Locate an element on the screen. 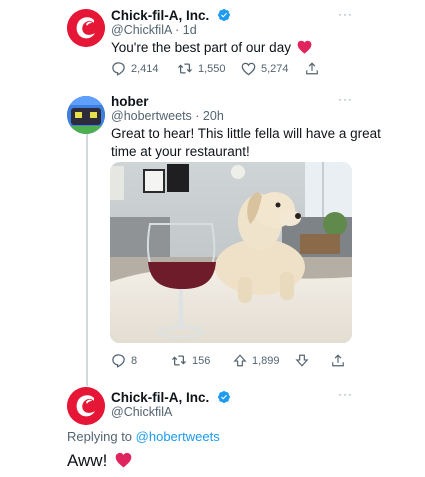 The height and width of the screenshot is (477, 425). tweet-text: You're the best part of our day is located at coordinates (211, 49).